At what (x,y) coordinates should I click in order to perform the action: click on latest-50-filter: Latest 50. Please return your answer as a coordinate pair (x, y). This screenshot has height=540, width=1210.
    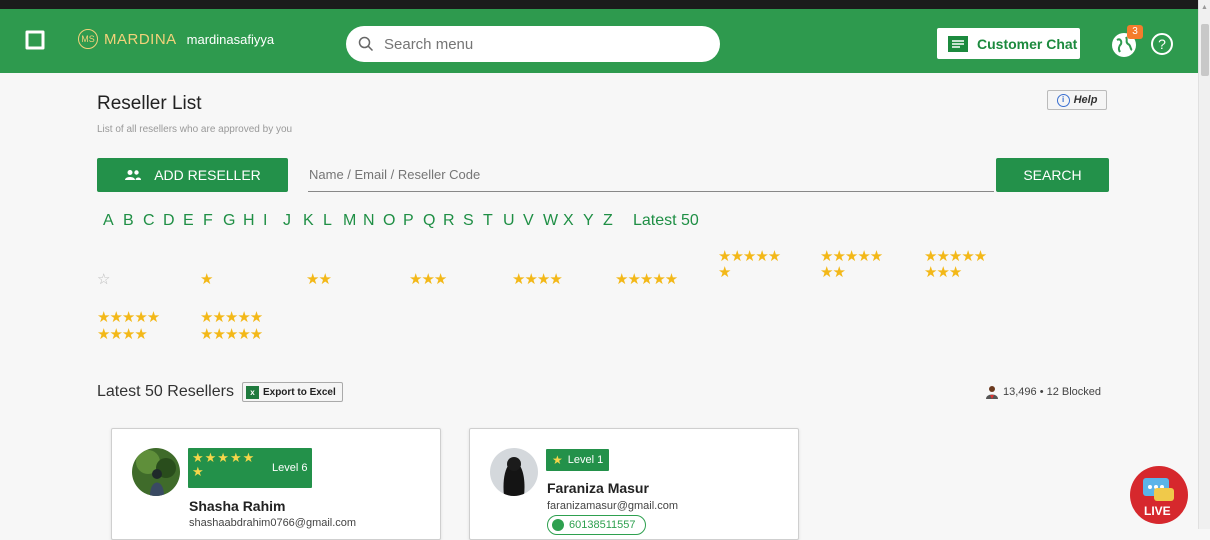
    Looking at the image, I should click on (666, 221).